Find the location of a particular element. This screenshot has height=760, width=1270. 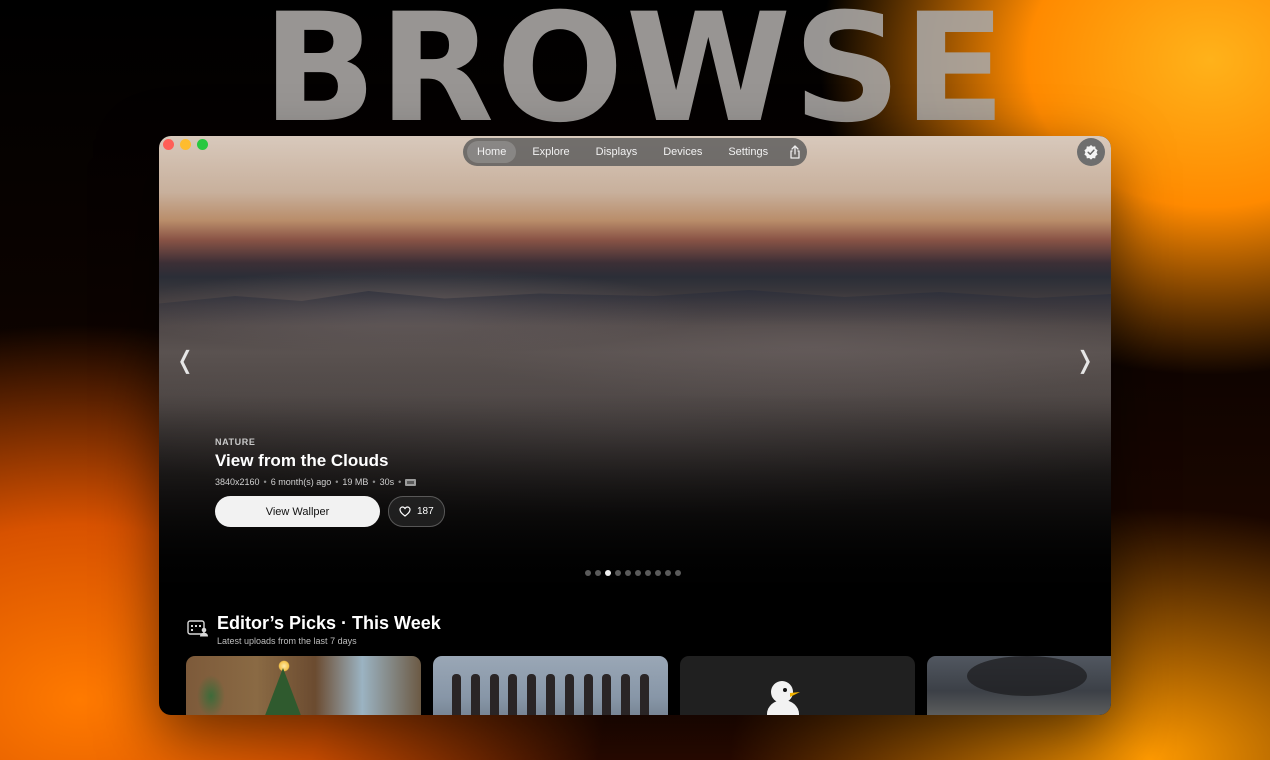

nav-displays: Displays is located at coordinates (617, 152).